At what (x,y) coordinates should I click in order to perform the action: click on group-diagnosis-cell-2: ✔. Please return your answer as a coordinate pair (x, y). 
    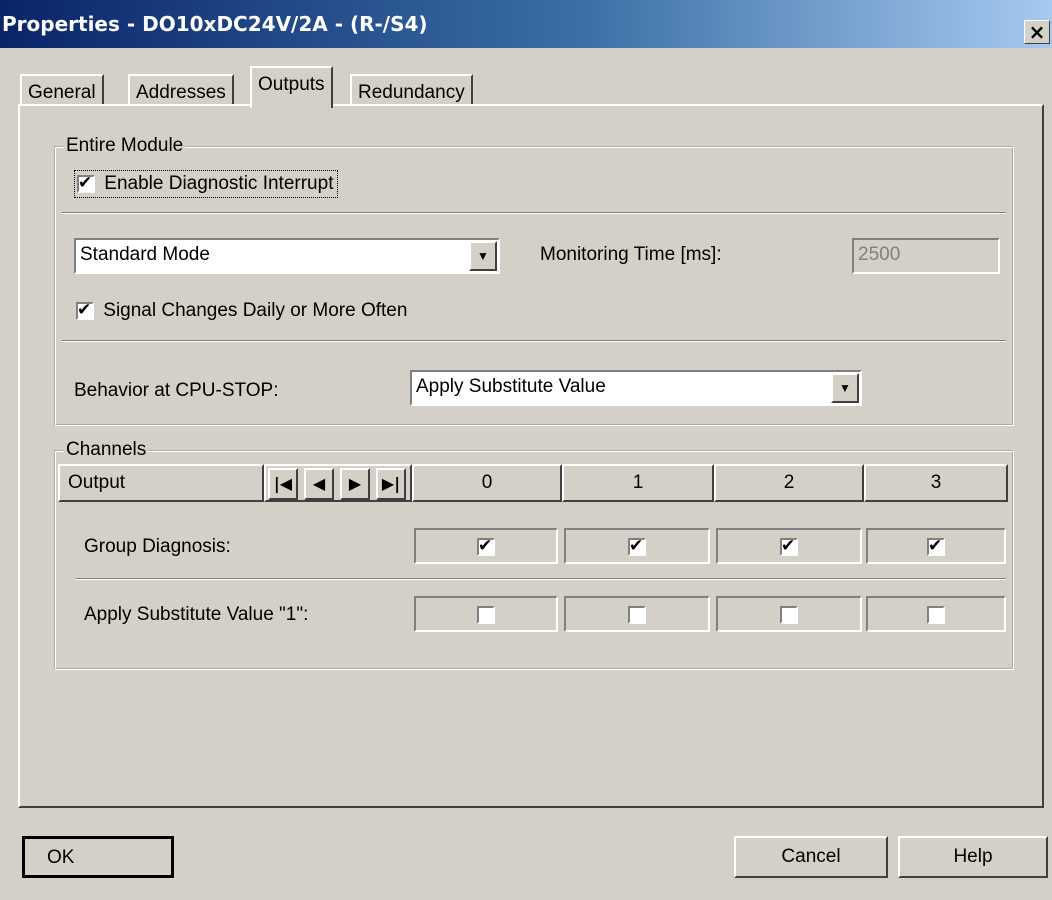
    Looking at the image, I should click on (789, 546).